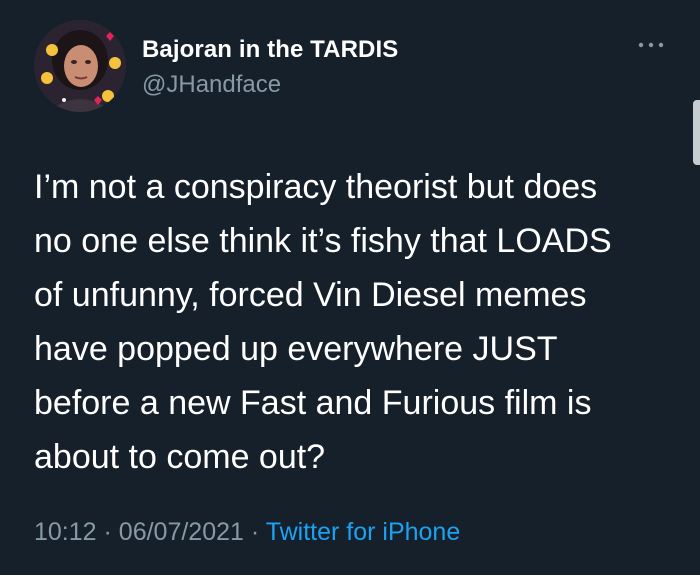 This screenshot has height=575, width=700. Describe the element at coordinates (363, 532) in the screenshot. I see `tweet-source-link: Twitter for iPhone` at that location.